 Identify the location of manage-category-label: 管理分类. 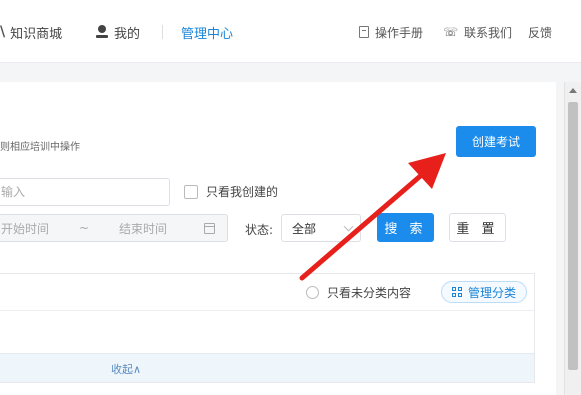
(491, 292).